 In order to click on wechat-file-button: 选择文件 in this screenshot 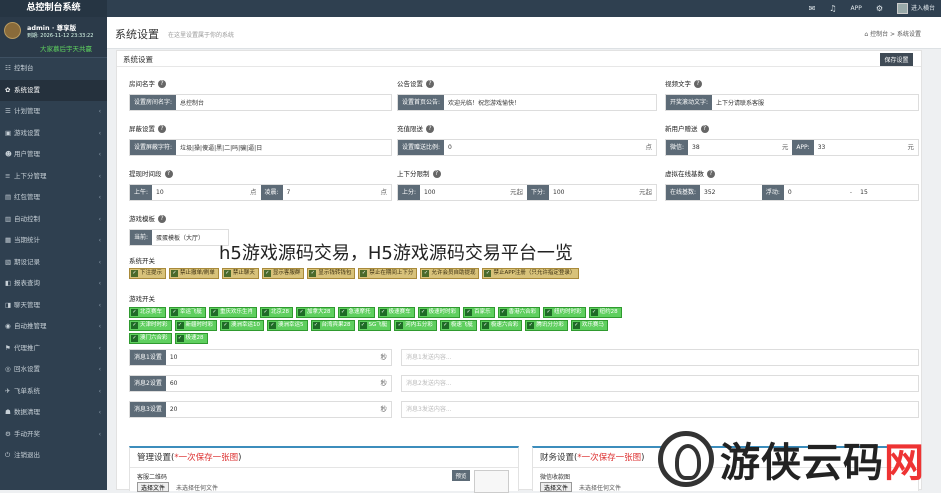, I will do `click(556, 487)`.